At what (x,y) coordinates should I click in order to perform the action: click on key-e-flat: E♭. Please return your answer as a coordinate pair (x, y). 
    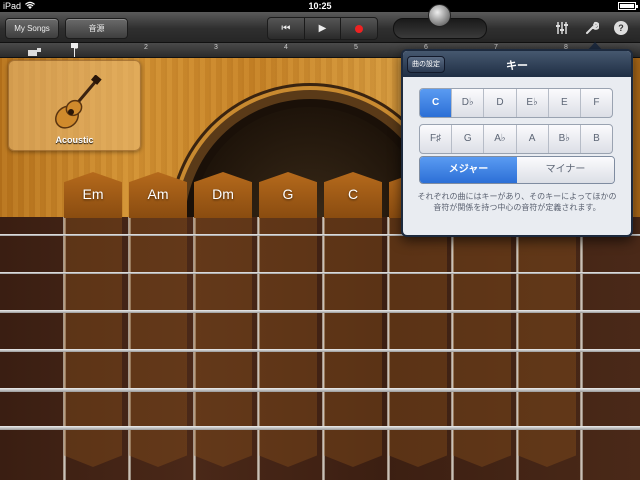
    Looking at the image, I should click on (533, 103).